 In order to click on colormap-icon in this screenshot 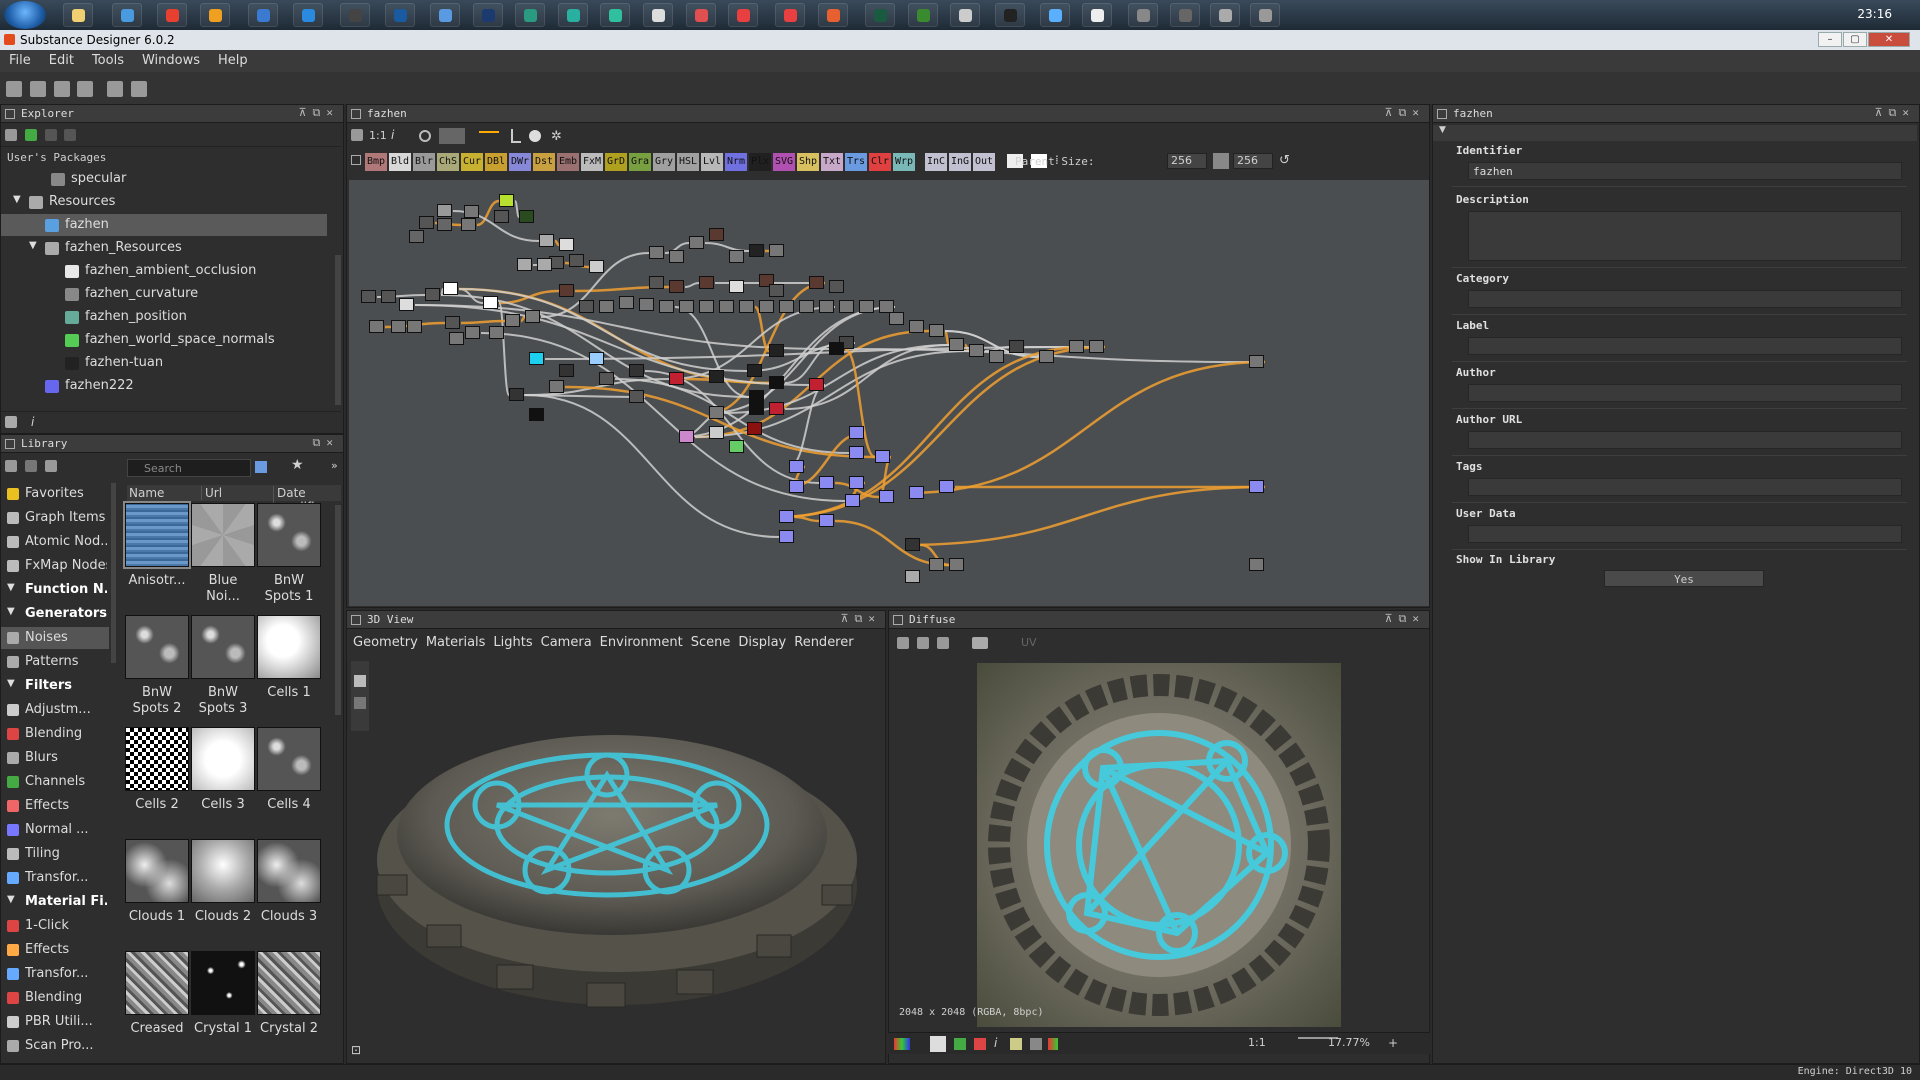, I will do `click(960, 1044)`.